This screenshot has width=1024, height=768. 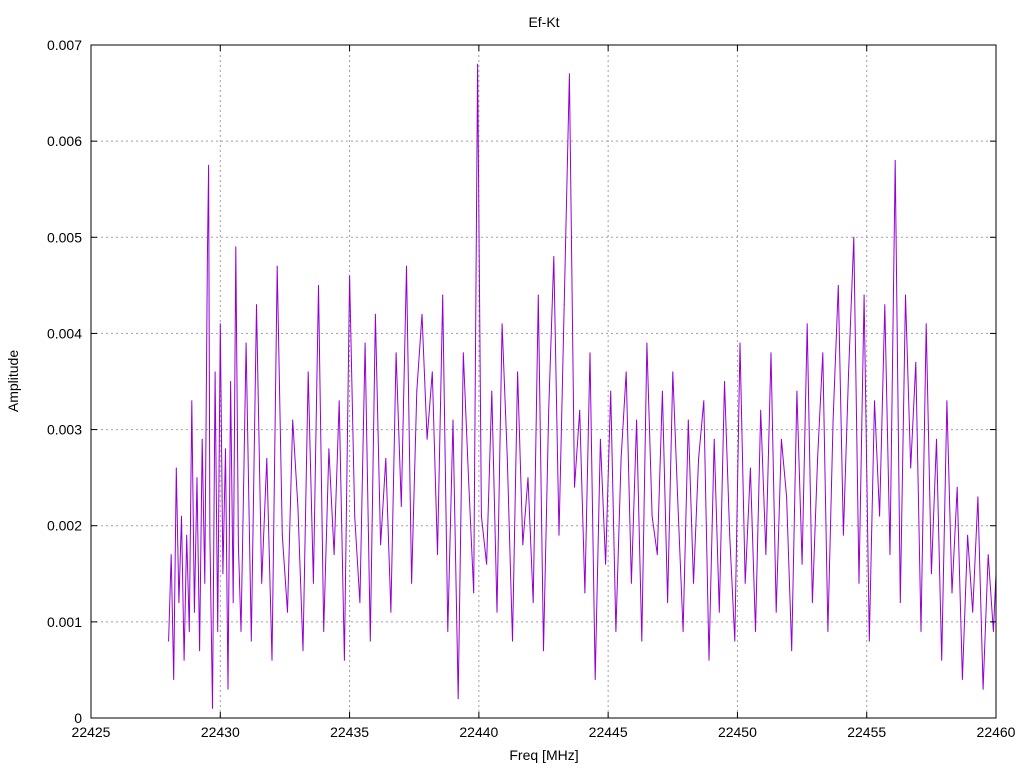 What do you see at coordinates (866, 732) in the screenshot?
I see `x-tick-label: 22455` at bounding box center [866, 732].